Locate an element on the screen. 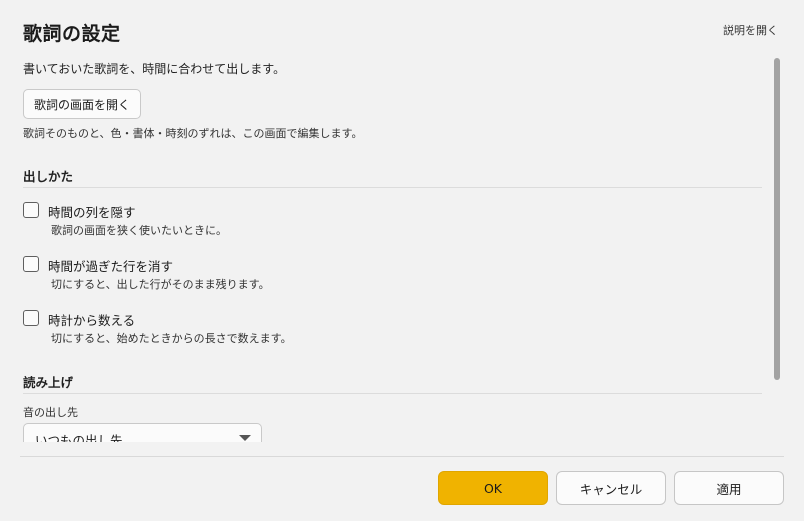  clear-past-lines-checkbox is located at coordinates (31, 264).